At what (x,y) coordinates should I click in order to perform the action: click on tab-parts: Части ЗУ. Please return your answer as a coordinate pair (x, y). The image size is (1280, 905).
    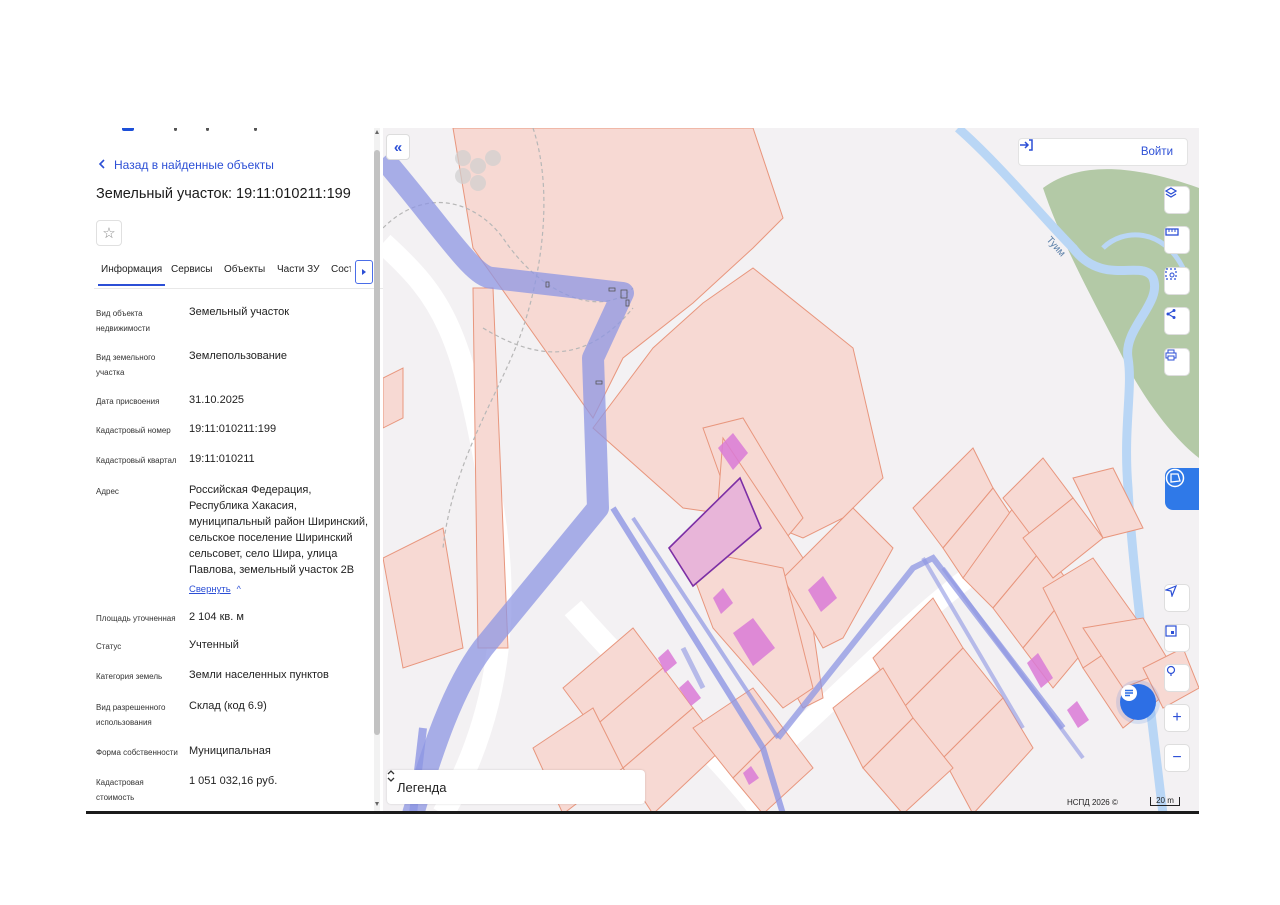
    Looking at the image, I should click on (298, 269).